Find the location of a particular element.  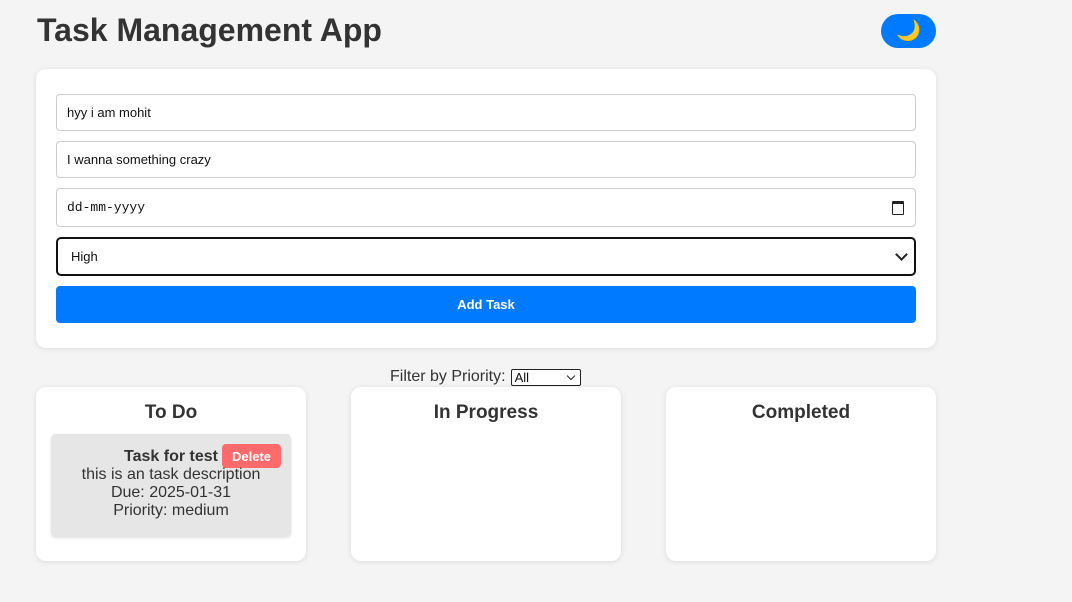

due-date-input: dd-mm-yyyy is located at coordinates (486, 207).